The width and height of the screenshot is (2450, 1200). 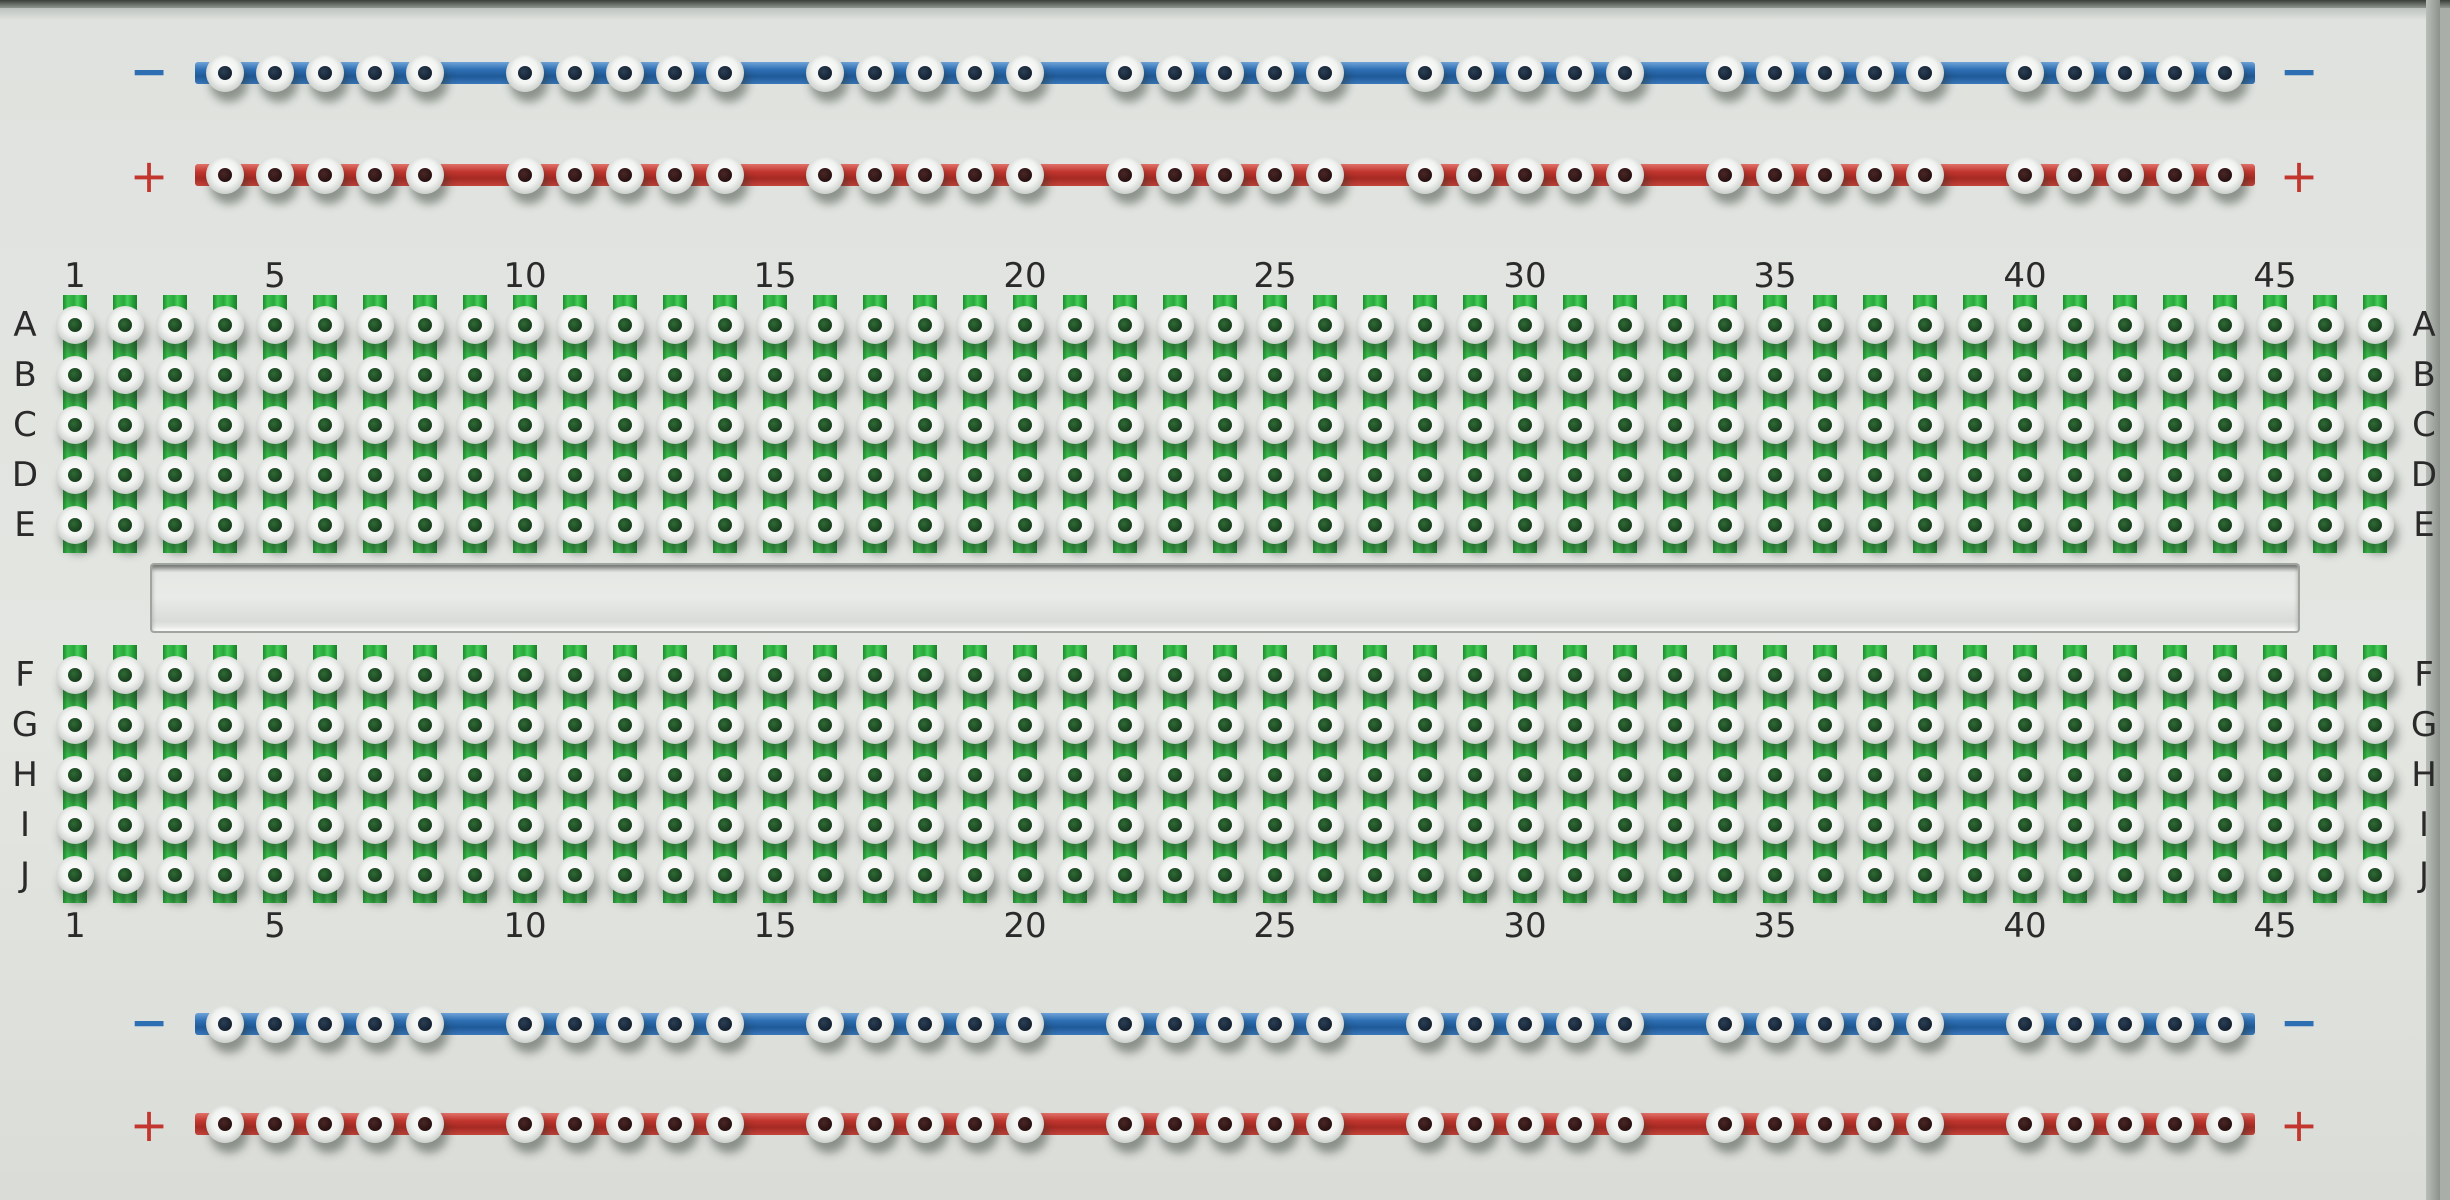 What do you see at coordinates (2175, 725) in the screenshot?
I see `terminal-hole-G43` at bounding box center [2175, 725].